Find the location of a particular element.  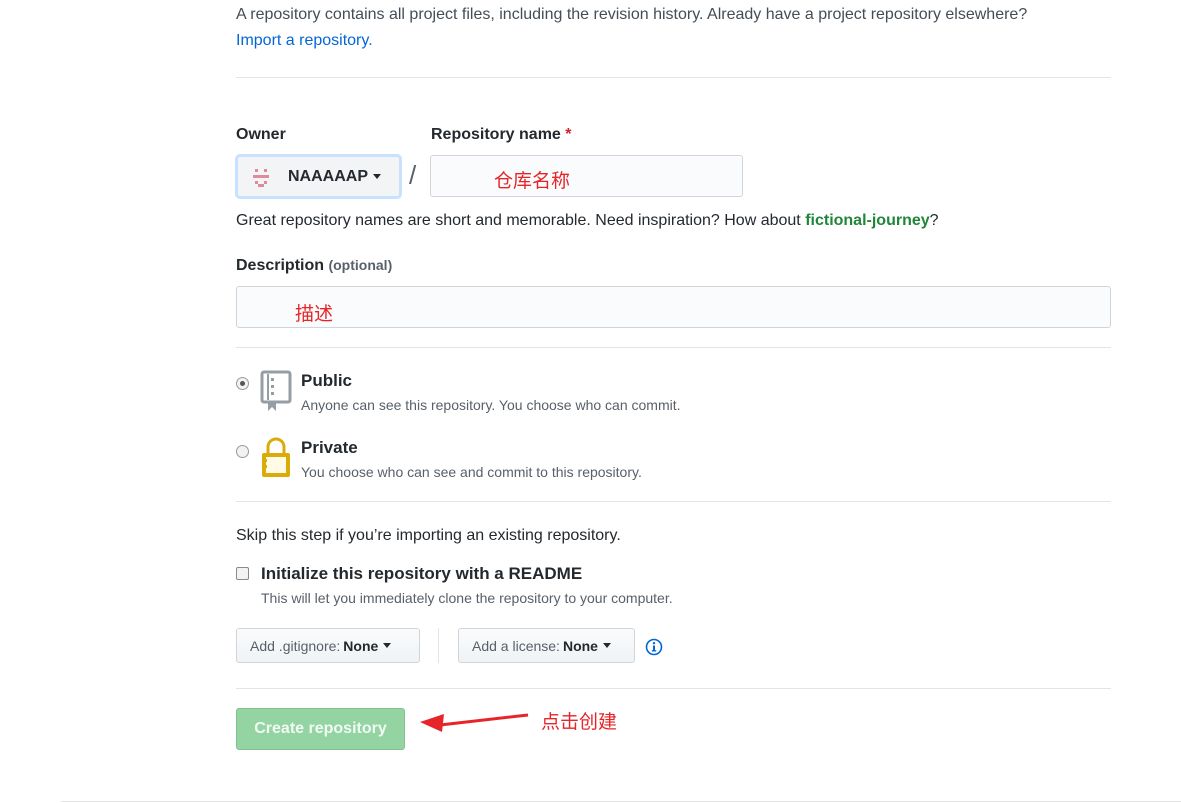

avatar is located at coordinates (261, 177).